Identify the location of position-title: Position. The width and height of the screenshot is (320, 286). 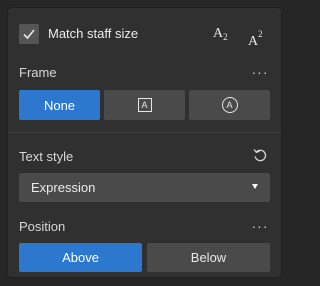
(42, 226).